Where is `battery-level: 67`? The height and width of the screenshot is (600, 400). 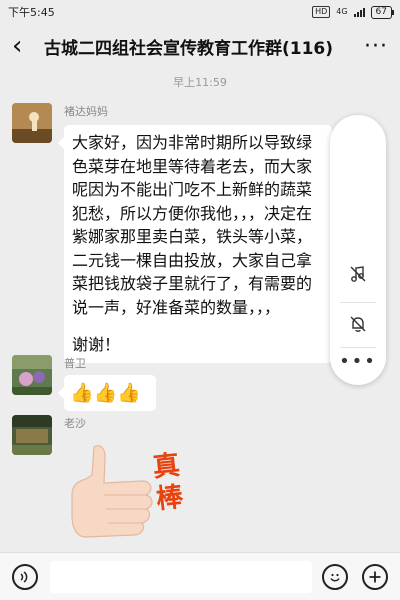
battery-level: 67 is located at coordinates (381, 11).